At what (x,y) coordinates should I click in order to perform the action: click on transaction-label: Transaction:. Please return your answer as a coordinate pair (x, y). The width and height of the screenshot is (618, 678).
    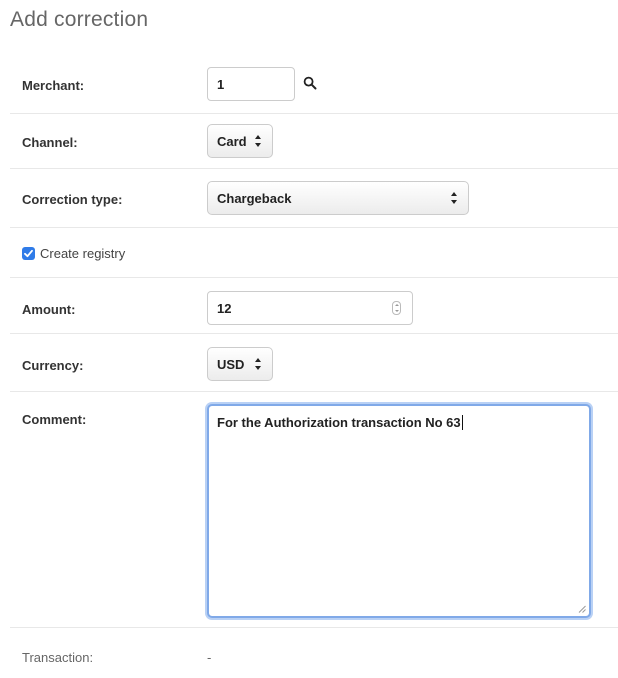
    Looking at the image, I should click on (58, 657).